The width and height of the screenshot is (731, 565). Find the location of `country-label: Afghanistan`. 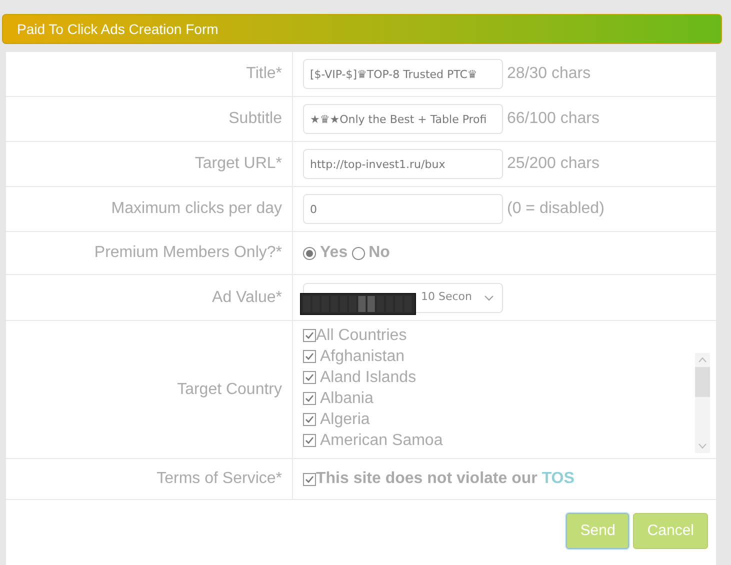

country-label: Afghanistan is located at coordinates (362, 357).